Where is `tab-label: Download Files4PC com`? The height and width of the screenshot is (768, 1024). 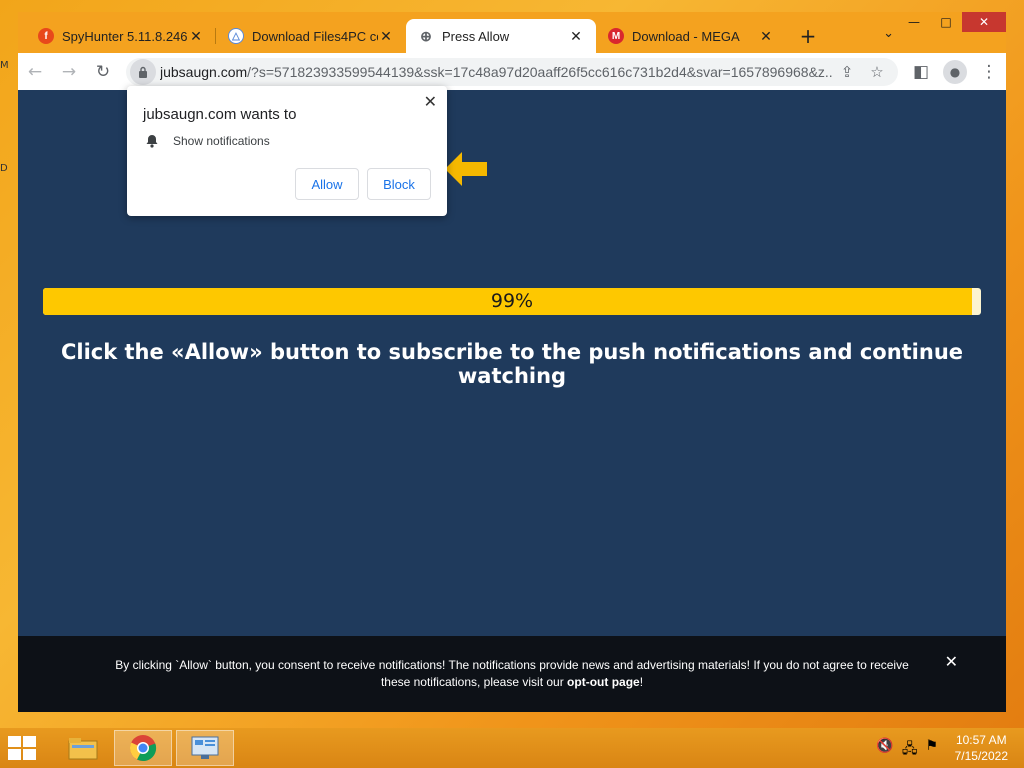 tab-label: Download Files4PC com is located at coordinates (315, 36).